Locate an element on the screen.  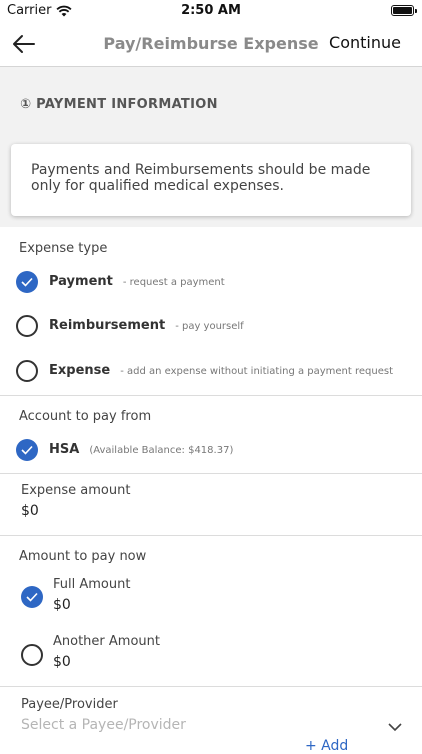
full-amount-label: Full Amount is located at coordinates (91, 584).